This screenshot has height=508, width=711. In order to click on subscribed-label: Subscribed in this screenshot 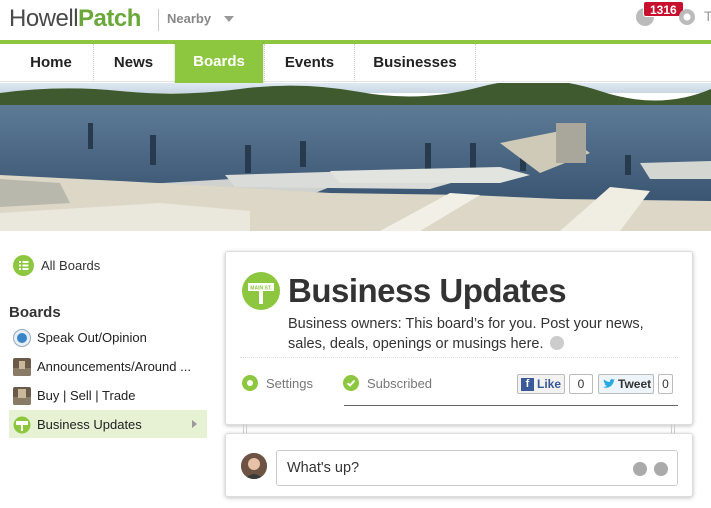, I will do `click(400, 383)`.